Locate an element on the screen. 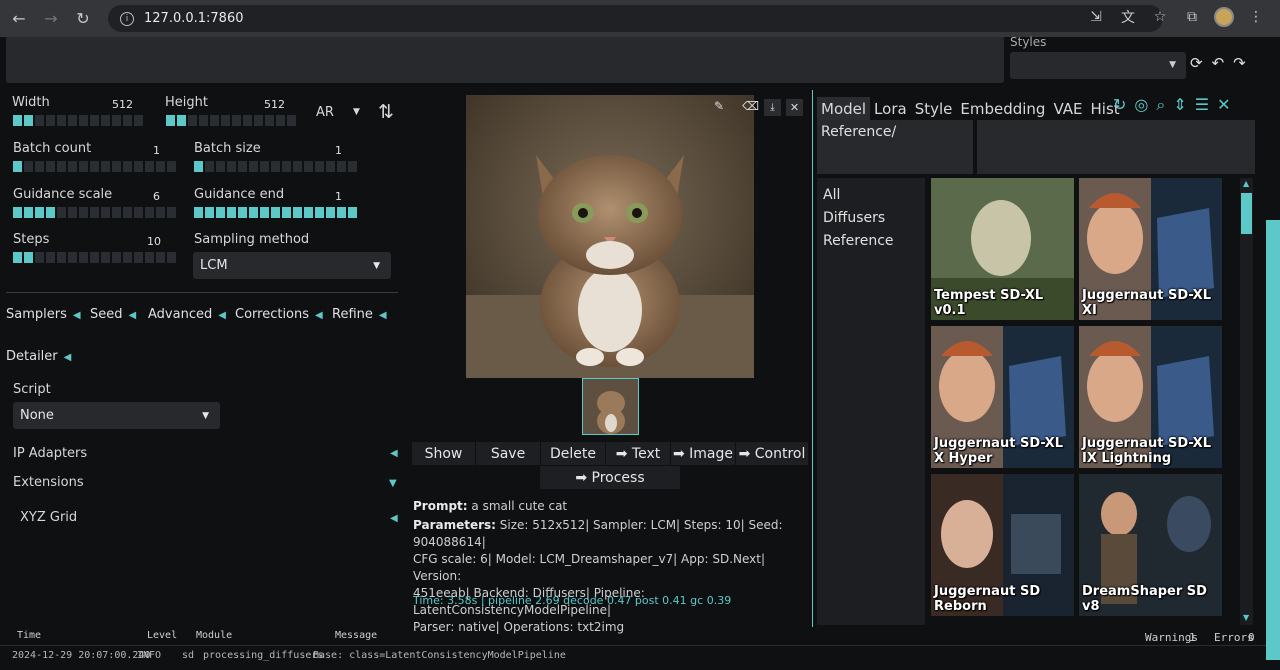  refresh-icon: ↻ is located at coordinates (1119, 105).